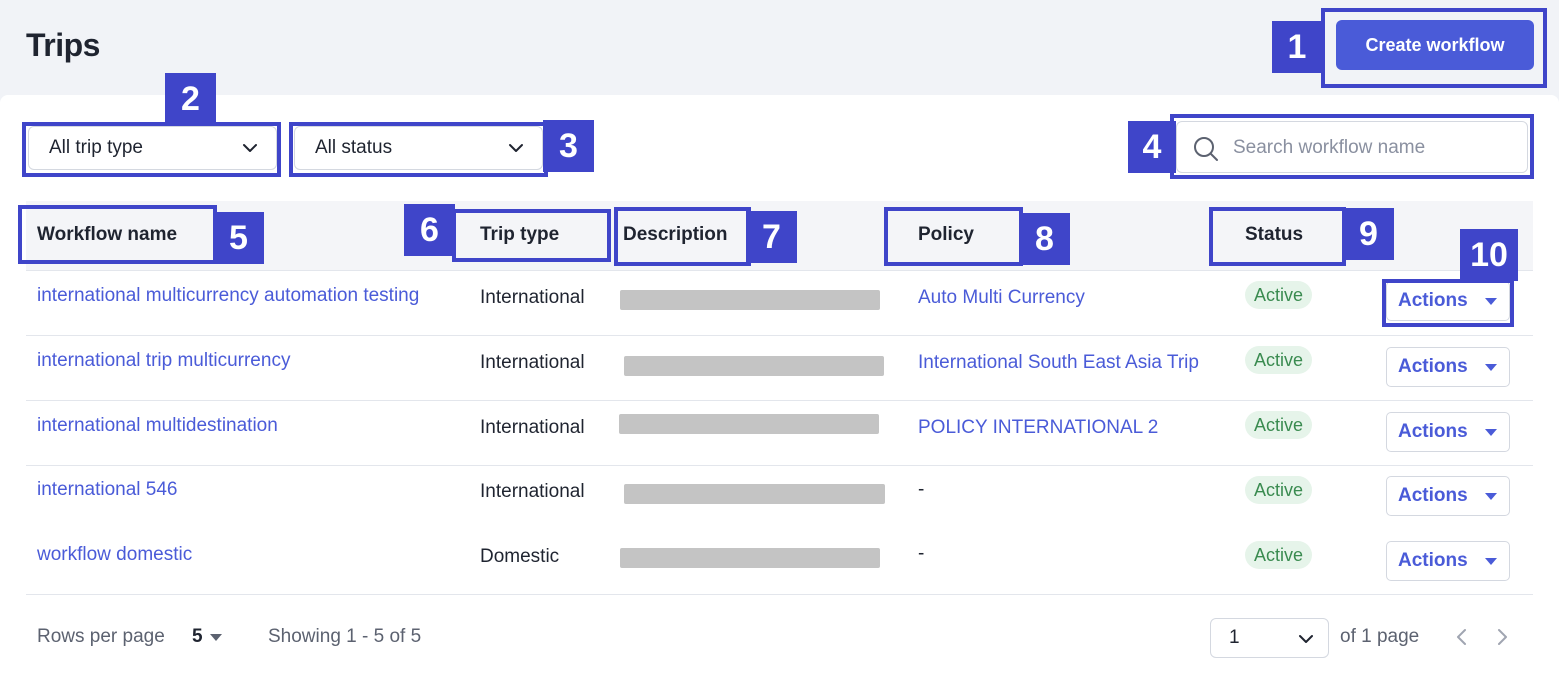 The height and width of the screenshot is (673, 1559). I want to click on annotation-label-7: 7, so click(771, 237).